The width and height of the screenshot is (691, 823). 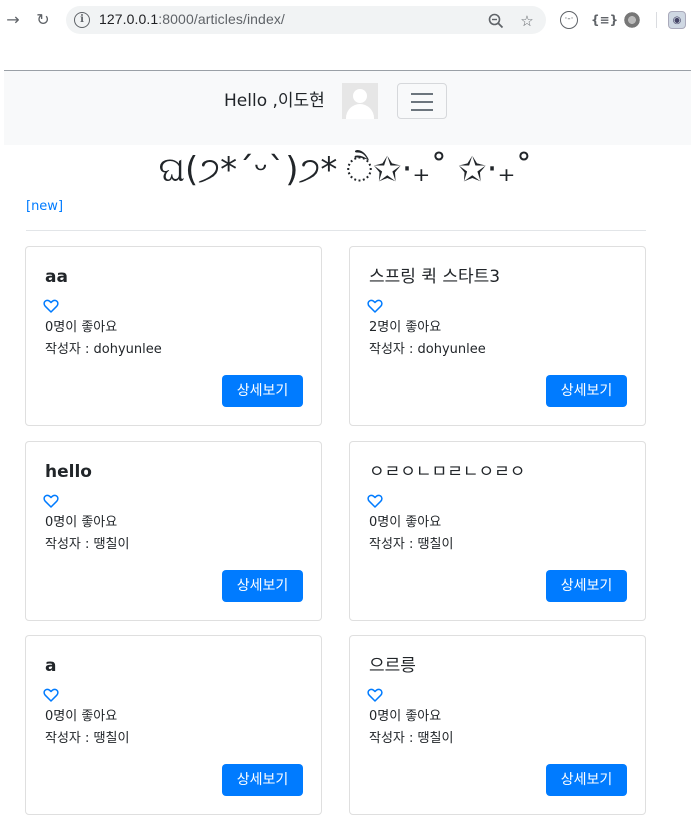 What do you see at coordinates (82, 20) in the screenshot?
I see `site-info-icon: i` at bounding box center [82, 20].